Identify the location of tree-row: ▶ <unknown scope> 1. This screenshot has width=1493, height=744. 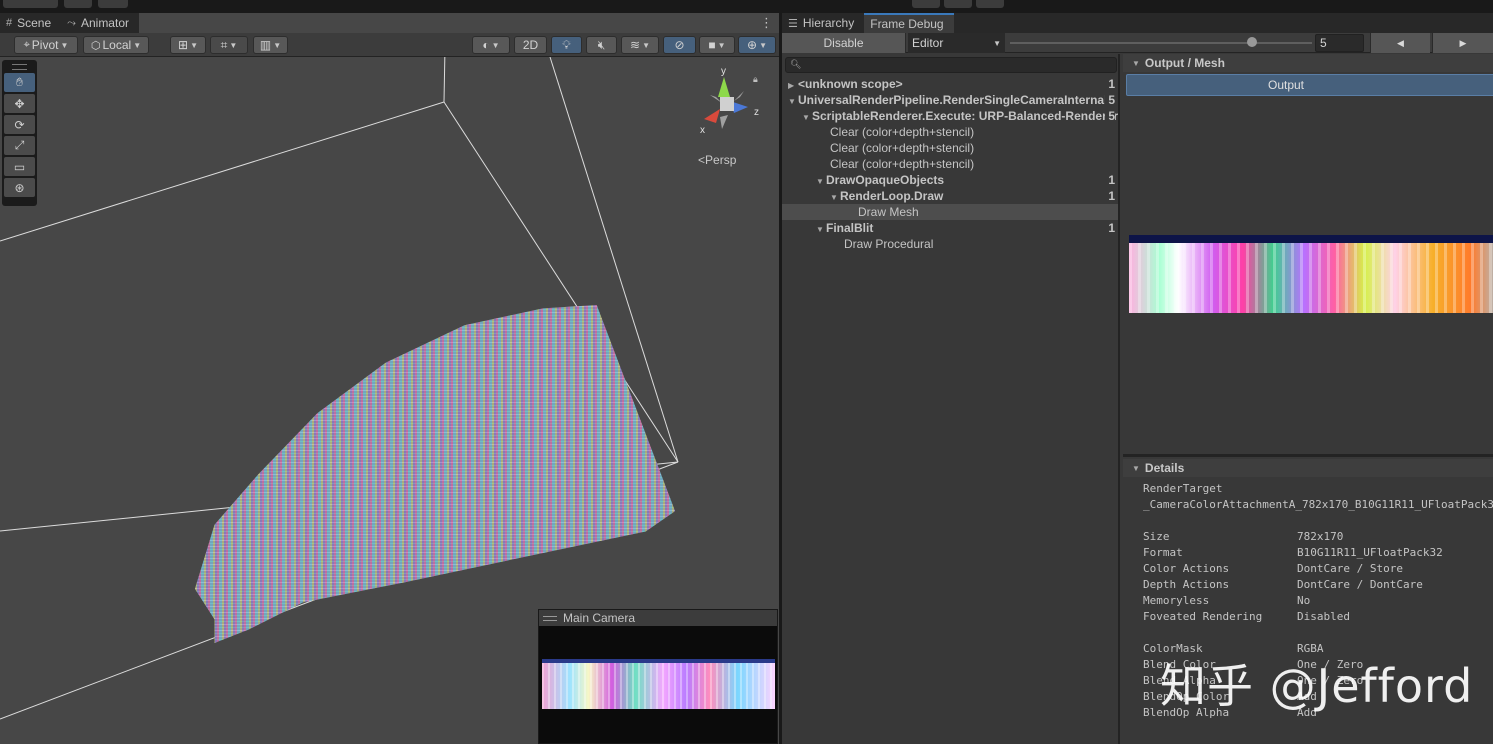
(950, 84).